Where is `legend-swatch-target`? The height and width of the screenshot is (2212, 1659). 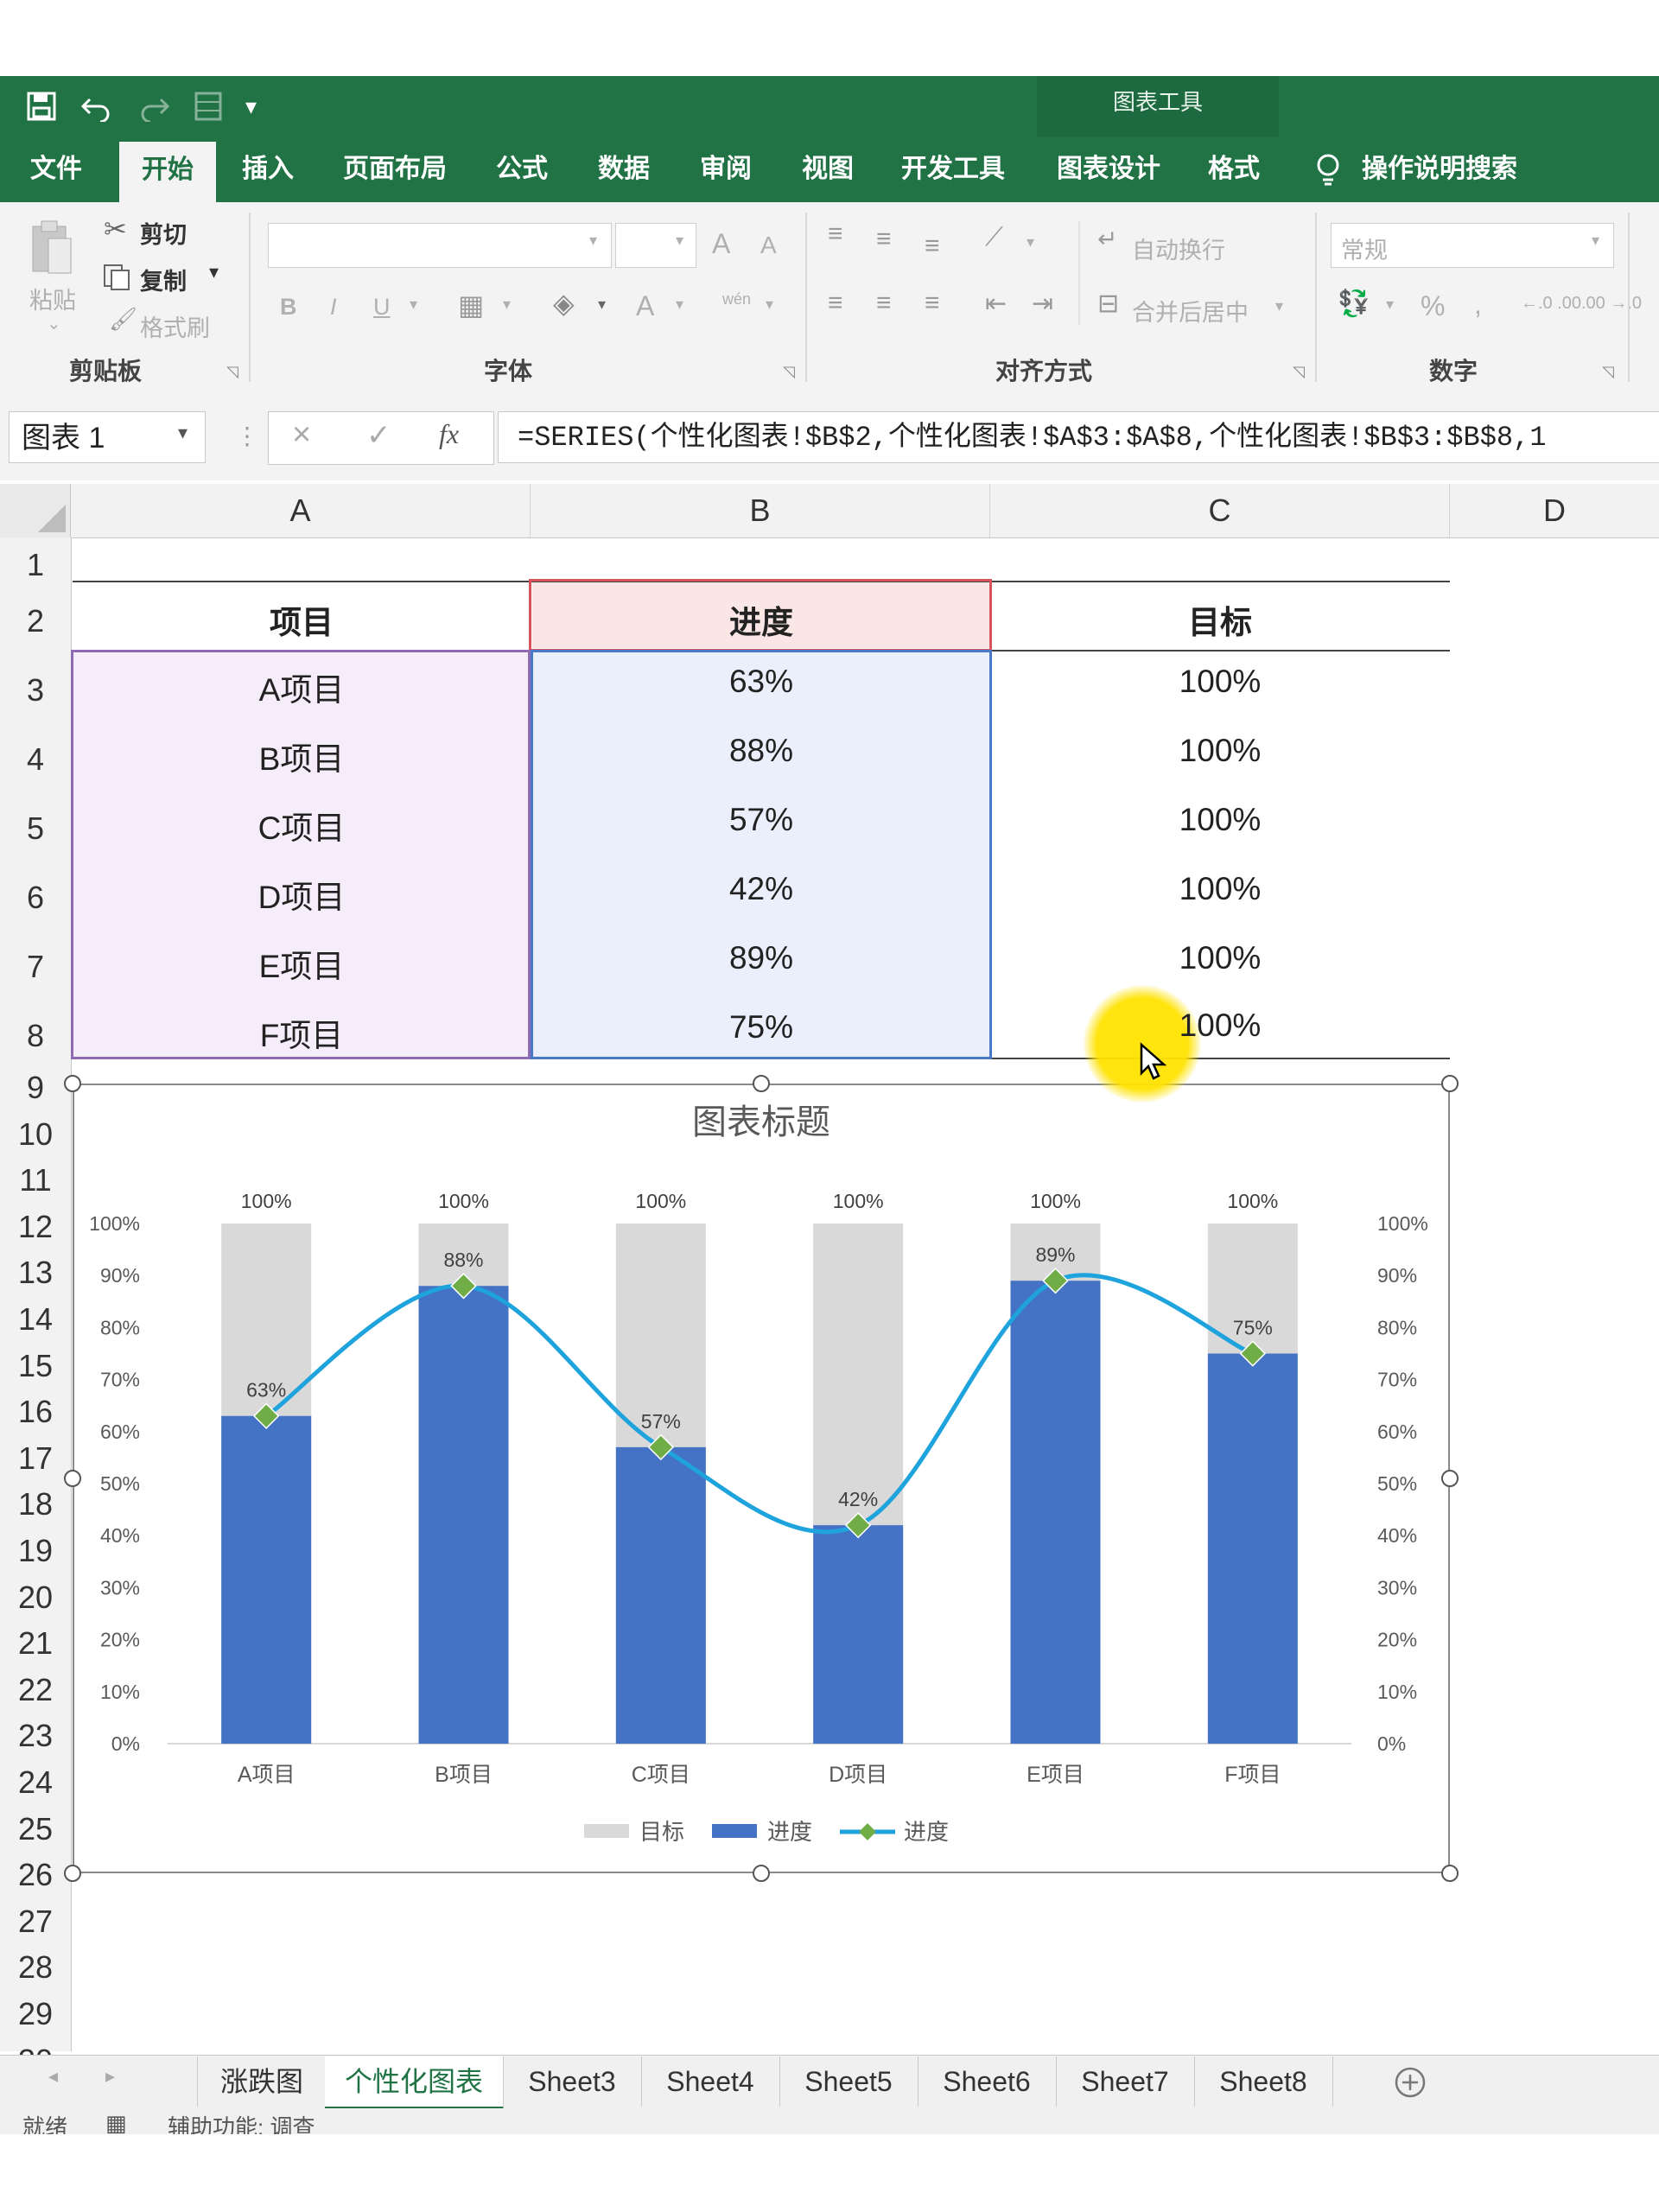
legend-swatch-target is located at coordinates (606, 1831).